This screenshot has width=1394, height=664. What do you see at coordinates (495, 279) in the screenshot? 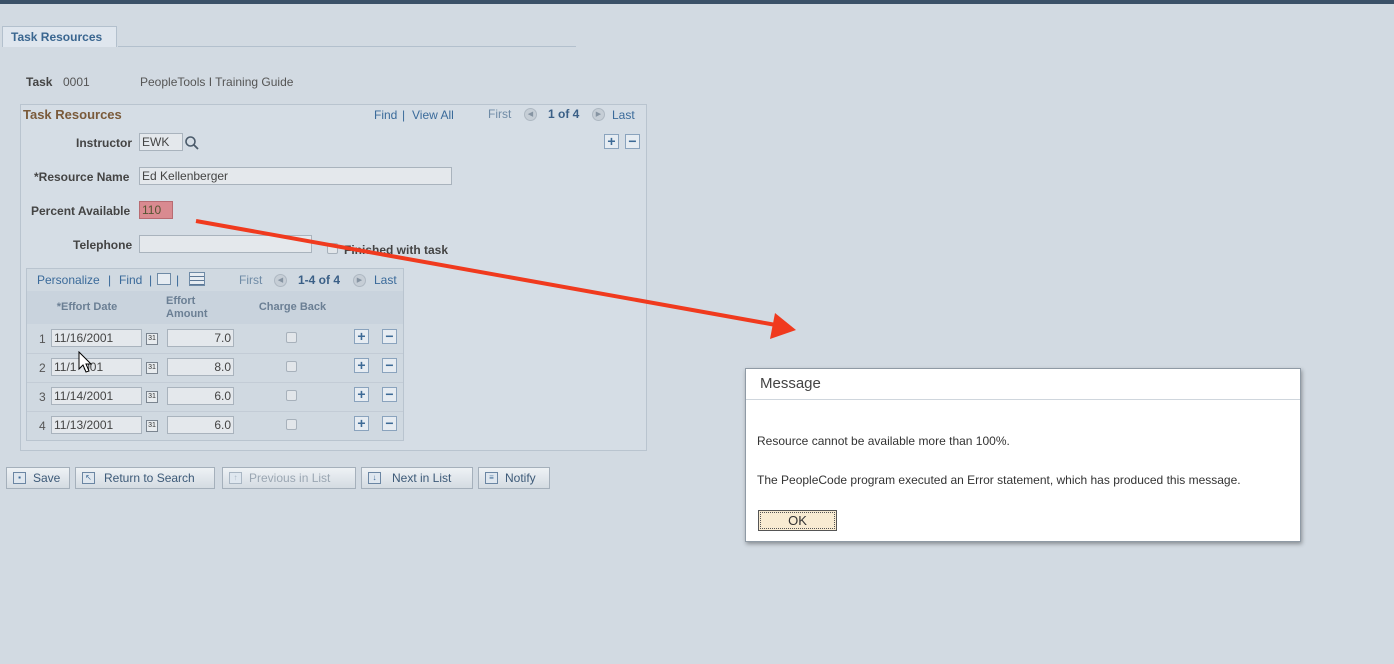
I see `annotation-arrow` at bounding box center [495, 279].